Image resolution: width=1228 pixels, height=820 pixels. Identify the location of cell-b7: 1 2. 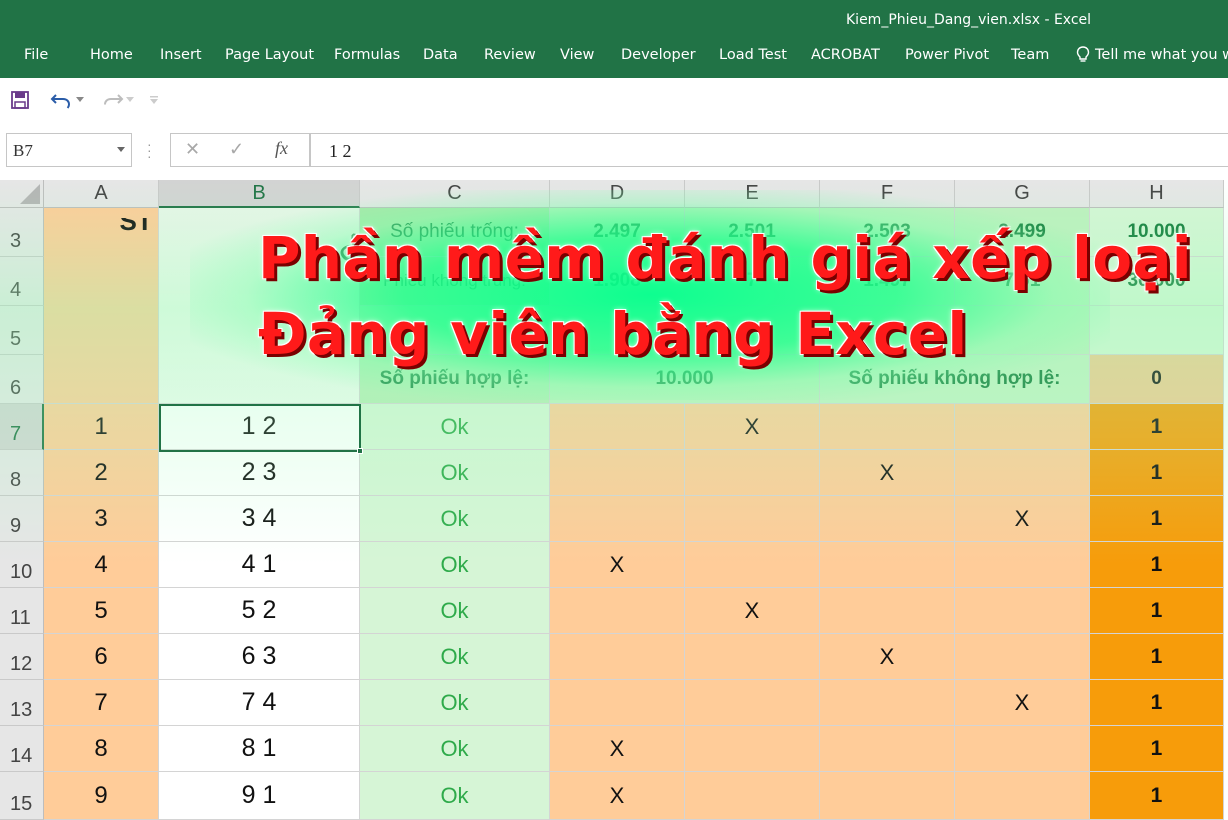
(259, 427).